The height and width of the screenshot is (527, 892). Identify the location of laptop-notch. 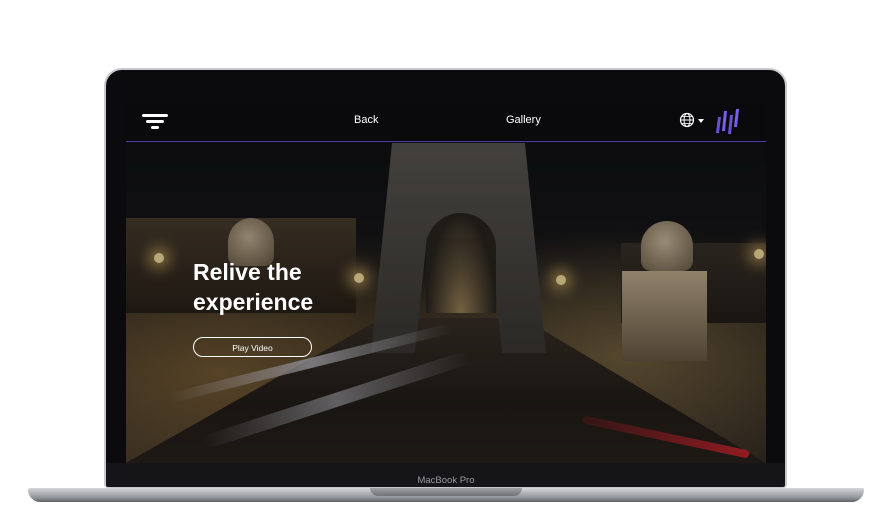
(446, 492).